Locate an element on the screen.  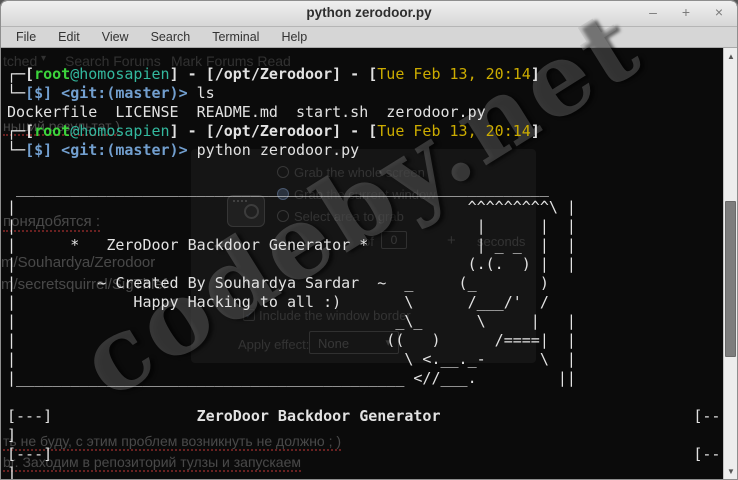
menu-item-help: Help is located at coordinates (294, 37).